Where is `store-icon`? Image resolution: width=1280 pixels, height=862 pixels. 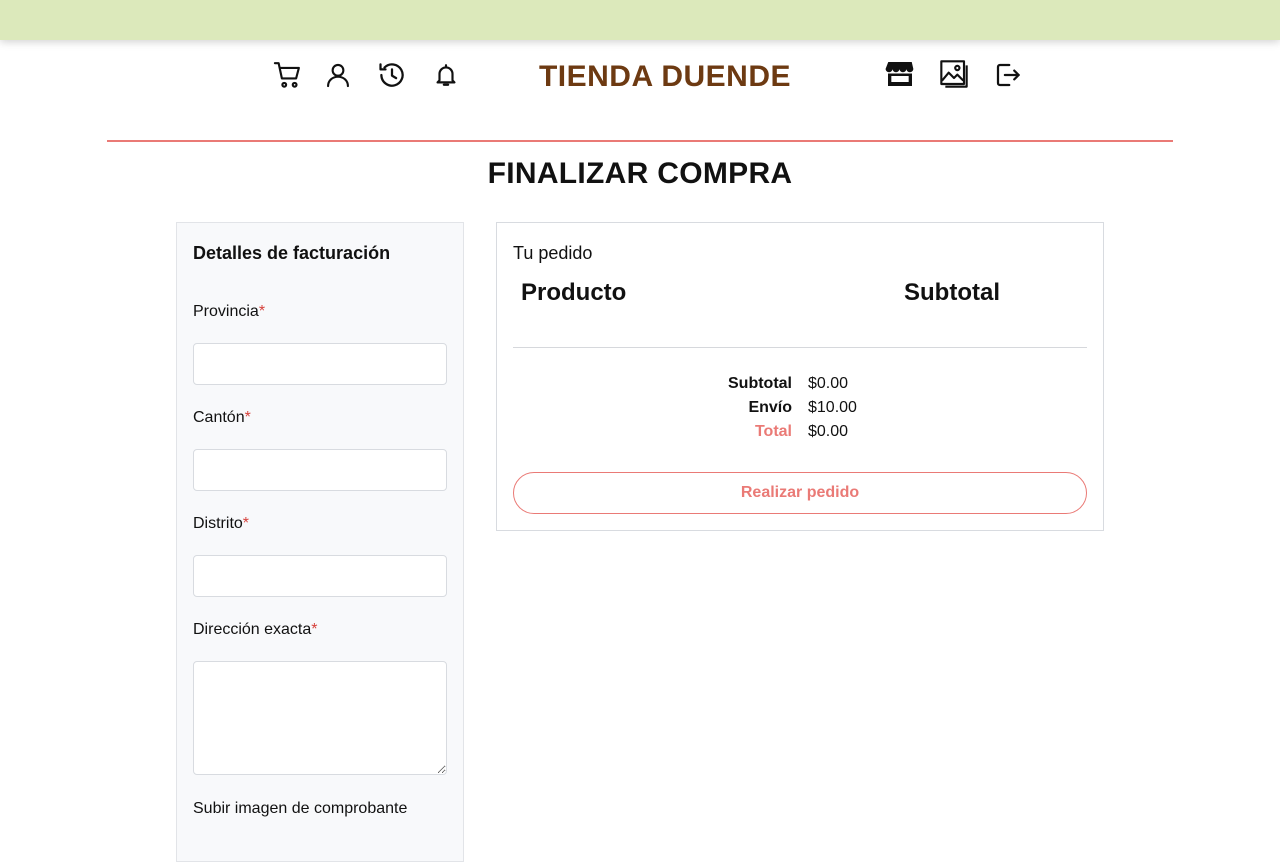
store-icon is located at coordinates (900, 74).